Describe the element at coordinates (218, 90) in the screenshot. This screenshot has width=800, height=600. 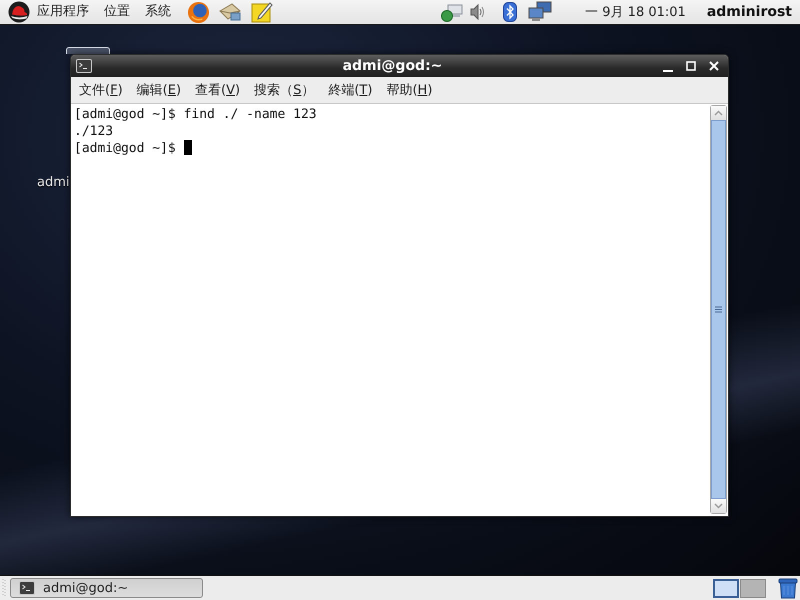
I see `menu-item: 查看(V)` at that location.